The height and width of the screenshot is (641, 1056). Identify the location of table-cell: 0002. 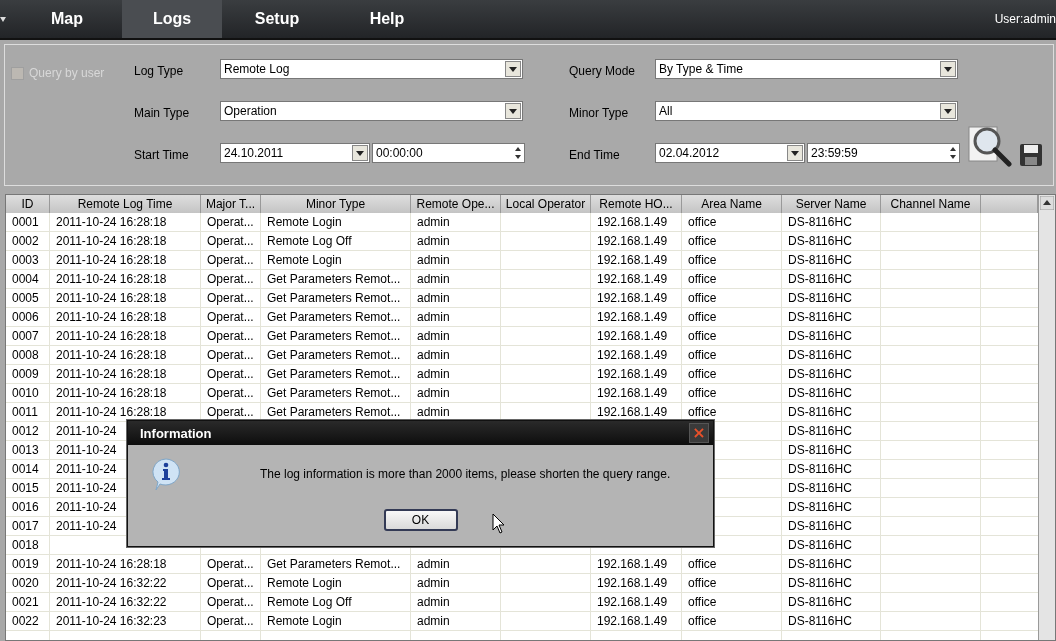
(25, 241).